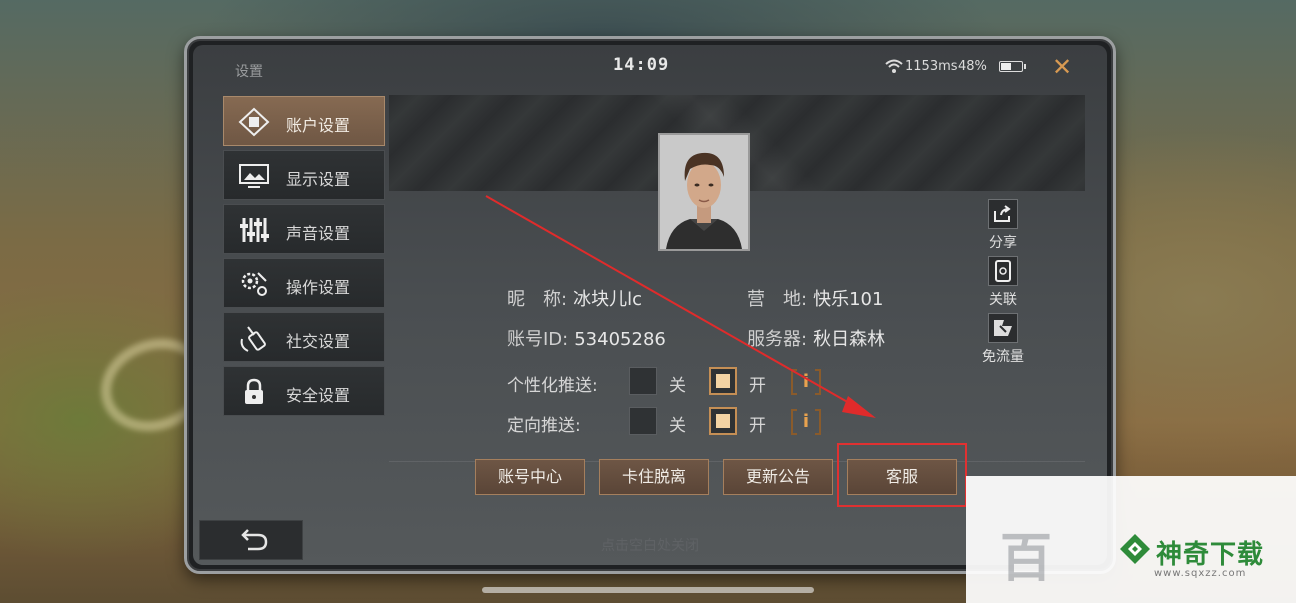 The width and height of the screenshot is (1296, 603). Describe the element at coordinates (1200, 573) in the screenshot. I see `watermark-url: www.sqxzz.com` at that location.